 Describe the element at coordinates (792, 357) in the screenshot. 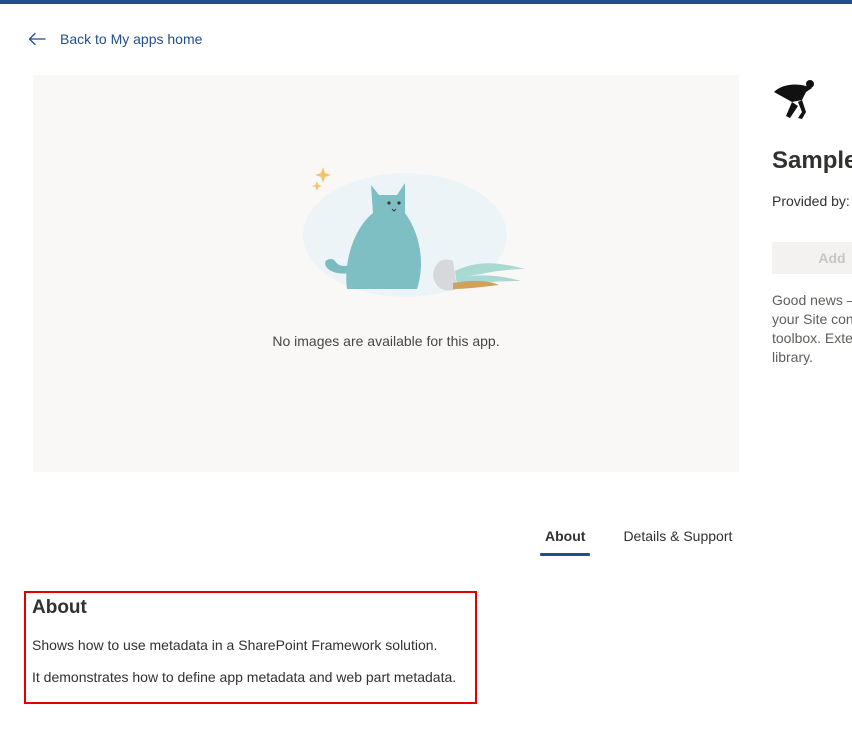

I see `description-line: library.` at that location.